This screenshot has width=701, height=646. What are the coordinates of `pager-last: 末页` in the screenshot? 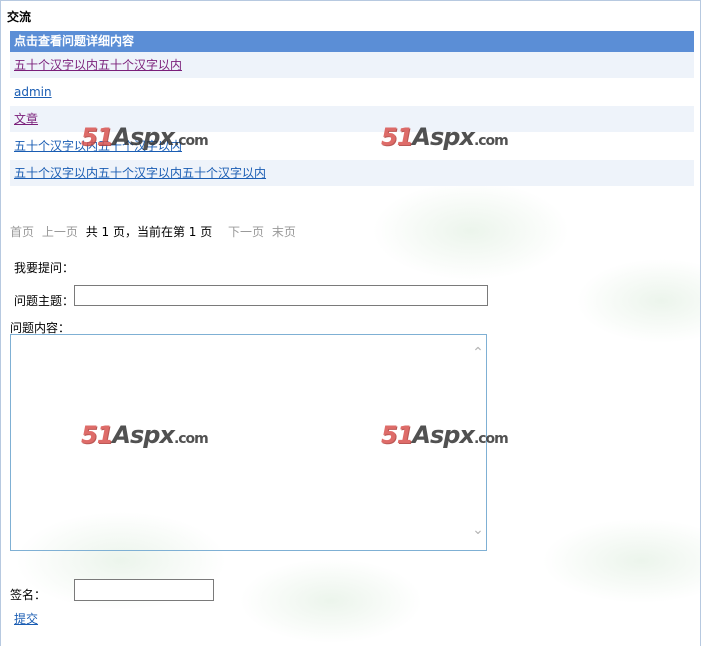 It's located at (284, 232).